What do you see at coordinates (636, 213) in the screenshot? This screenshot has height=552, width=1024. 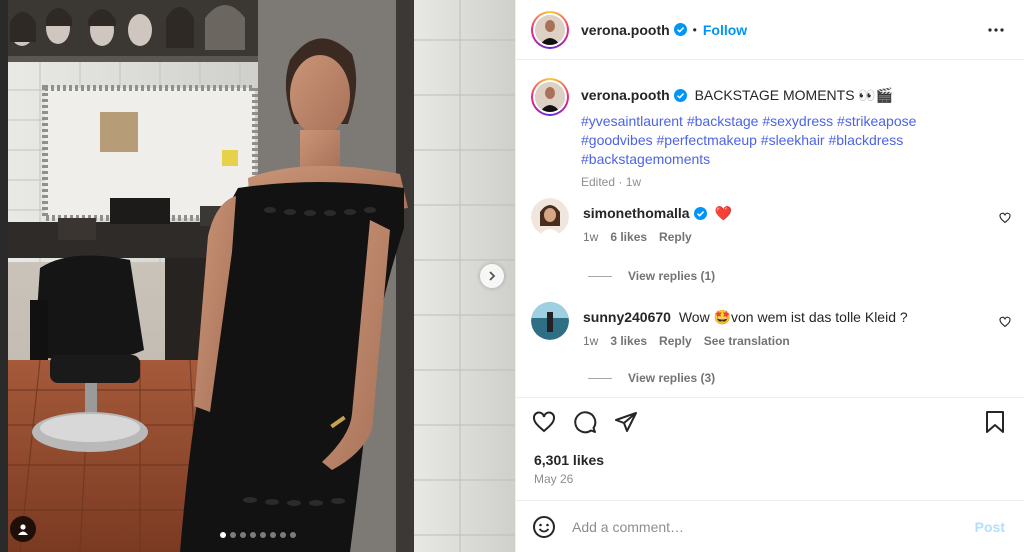 I see `comment-username: simonethomalla` at bounding box center [636, 213].